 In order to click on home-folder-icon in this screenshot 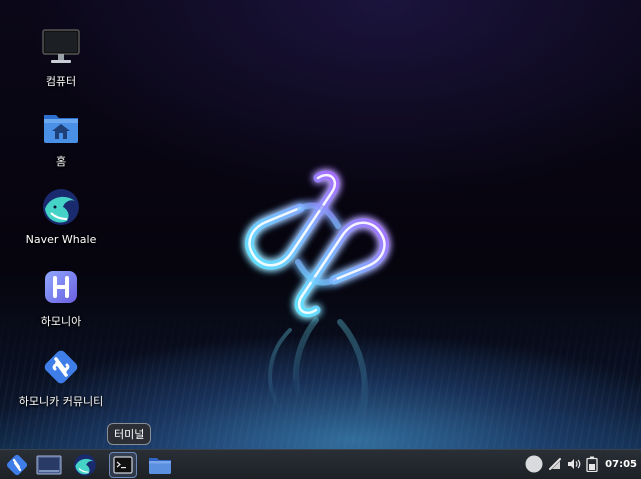, I will do `click(61, 127)`.